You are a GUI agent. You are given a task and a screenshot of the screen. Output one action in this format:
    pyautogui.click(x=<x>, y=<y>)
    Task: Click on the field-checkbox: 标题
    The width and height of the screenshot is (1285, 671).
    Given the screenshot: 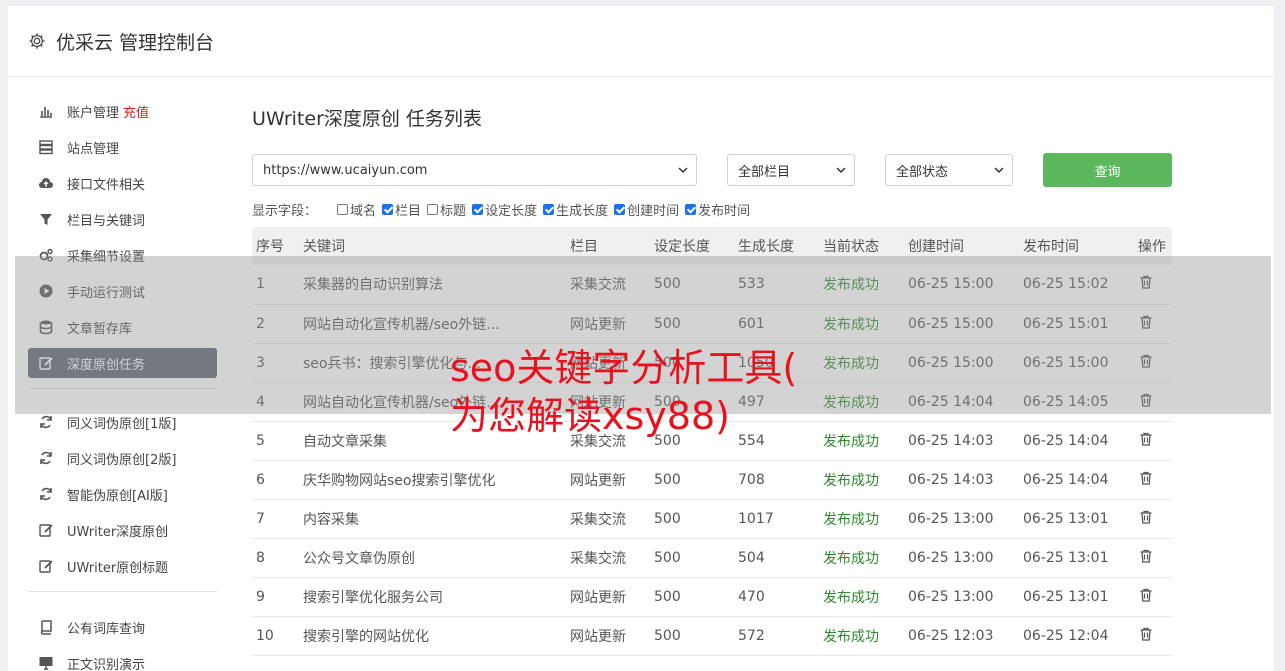 What is the action you would take?
    pyautogui.click(x=446, y=209)
    